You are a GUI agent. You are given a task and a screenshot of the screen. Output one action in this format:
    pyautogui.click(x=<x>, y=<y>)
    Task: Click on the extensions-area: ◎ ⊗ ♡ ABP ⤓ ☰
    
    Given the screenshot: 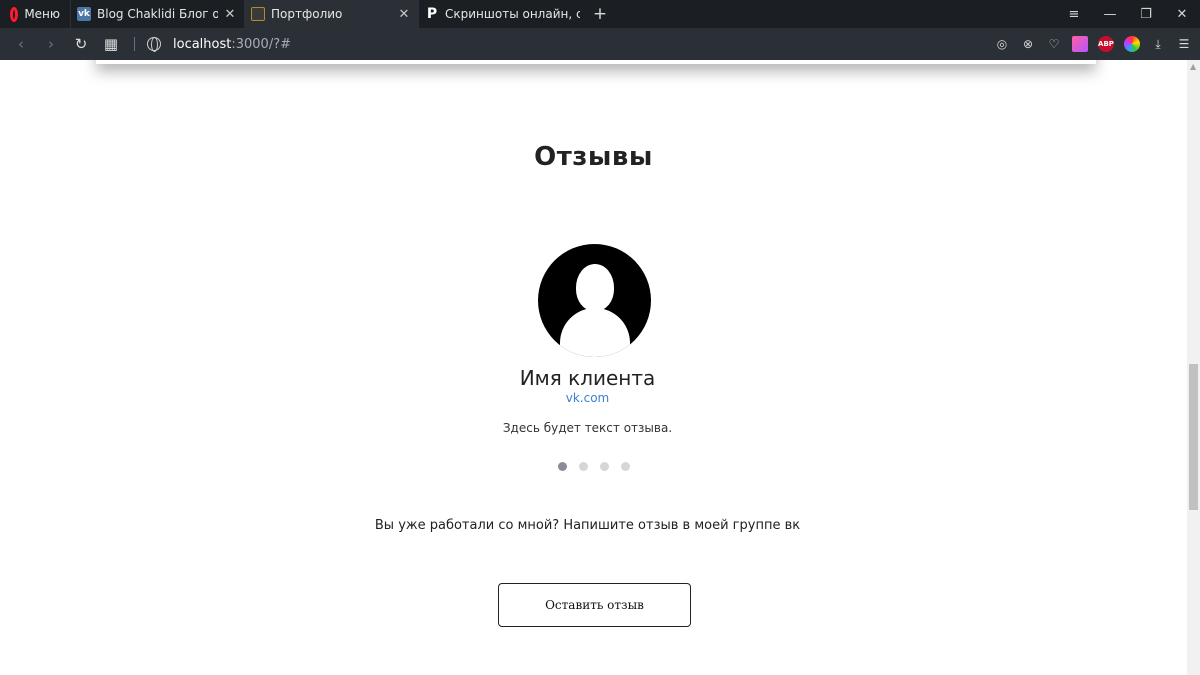 What is the action you would take?
    pyautogui.click(x=1093, y=44)
    